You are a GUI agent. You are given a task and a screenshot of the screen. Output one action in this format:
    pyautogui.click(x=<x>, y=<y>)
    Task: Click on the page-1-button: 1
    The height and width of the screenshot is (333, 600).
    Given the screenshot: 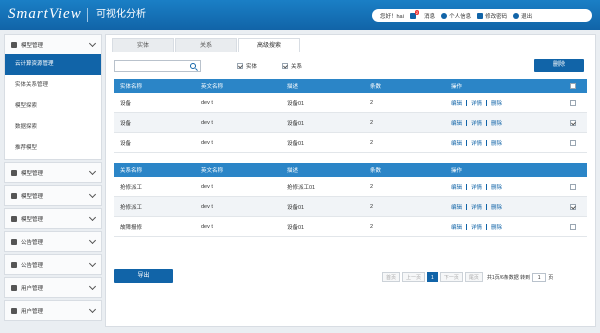 What is the action you would take?
    pyautogui.click(x=432, y=277)
    